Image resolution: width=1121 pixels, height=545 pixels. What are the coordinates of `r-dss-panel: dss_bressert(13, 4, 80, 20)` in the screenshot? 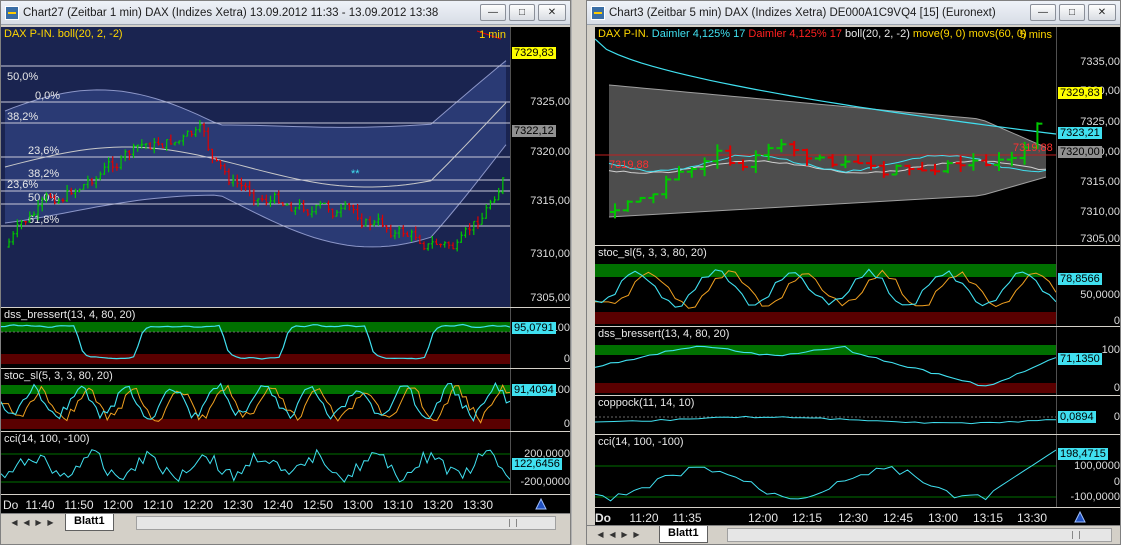 It's located at (825, 361).